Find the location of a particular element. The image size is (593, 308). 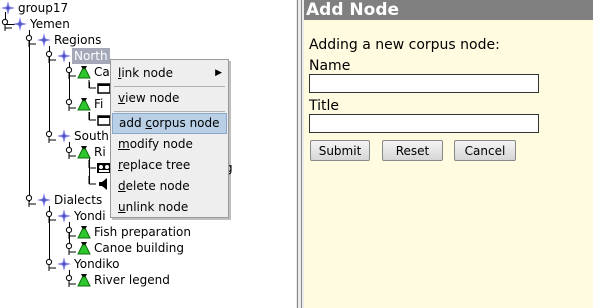

menu-item-unlink-node: unlink node is located at coordinates (169, 207).